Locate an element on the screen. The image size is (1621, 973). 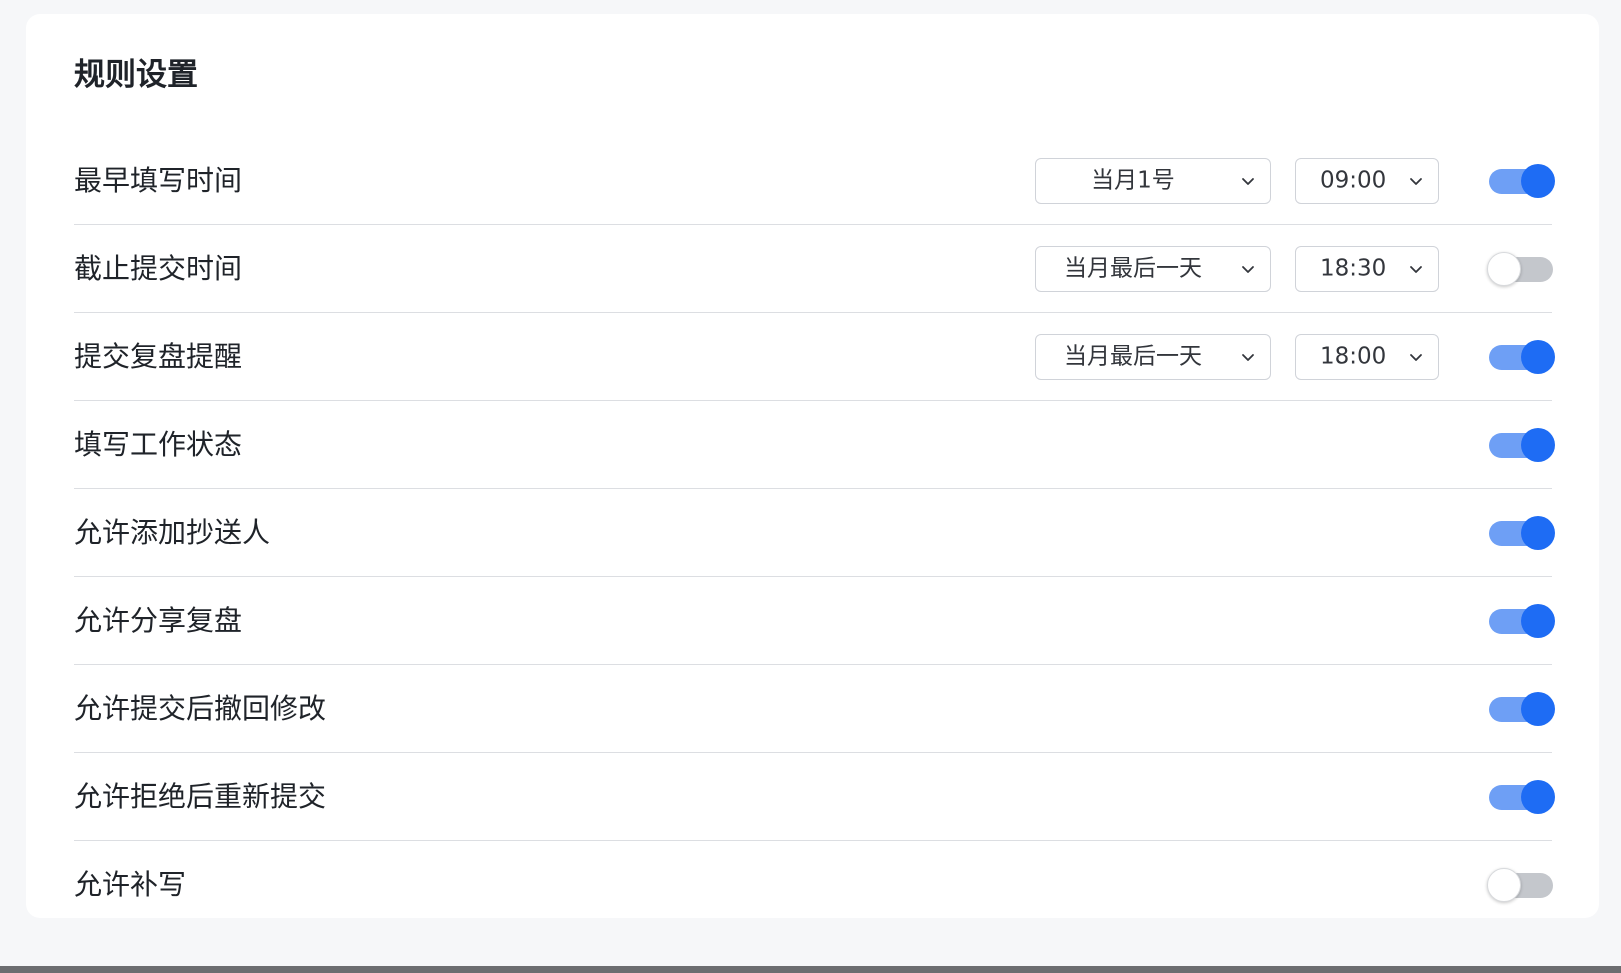
day-select-value: 当月1号 is located at coordinates (1133, 180).